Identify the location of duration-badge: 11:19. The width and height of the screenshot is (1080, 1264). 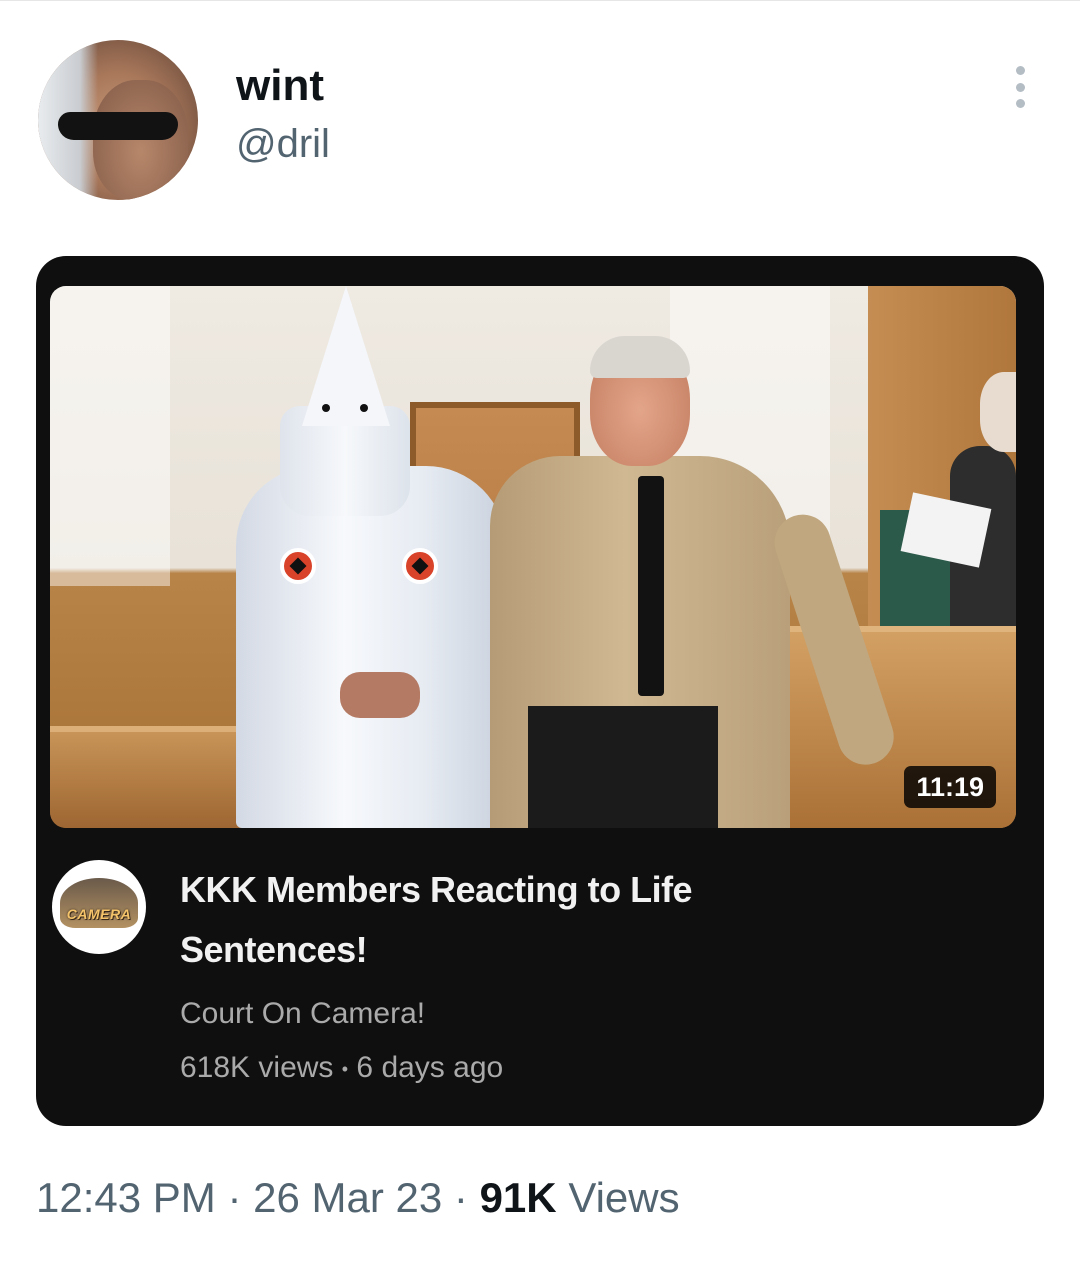
(950, 787).